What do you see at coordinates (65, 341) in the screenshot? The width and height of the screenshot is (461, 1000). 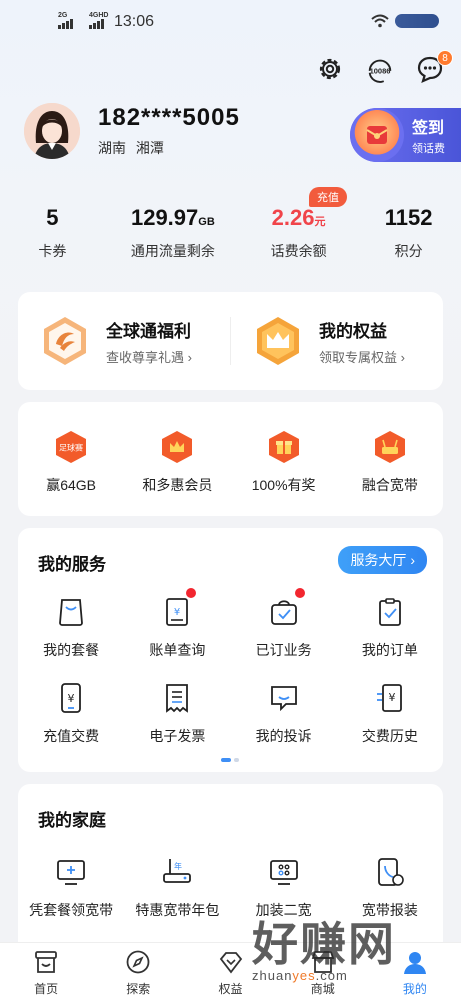 I see `global-benefit-icon` at bounding box center [65, 341].